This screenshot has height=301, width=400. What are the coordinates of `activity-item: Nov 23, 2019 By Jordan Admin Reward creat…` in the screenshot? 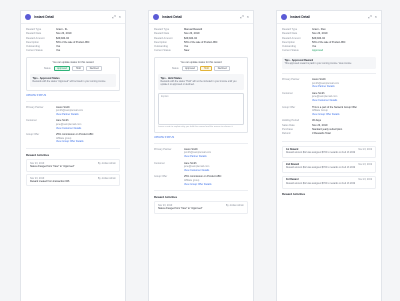 It's located at (73, 180).